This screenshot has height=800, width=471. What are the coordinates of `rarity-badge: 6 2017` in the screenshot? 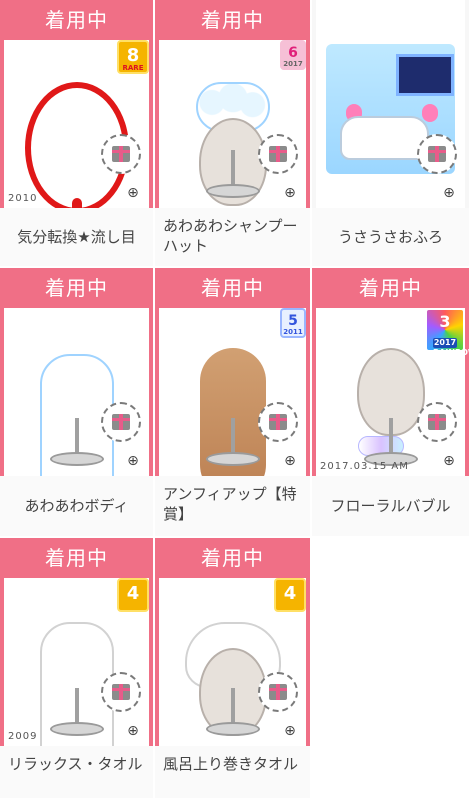 It's located at (293, 55).